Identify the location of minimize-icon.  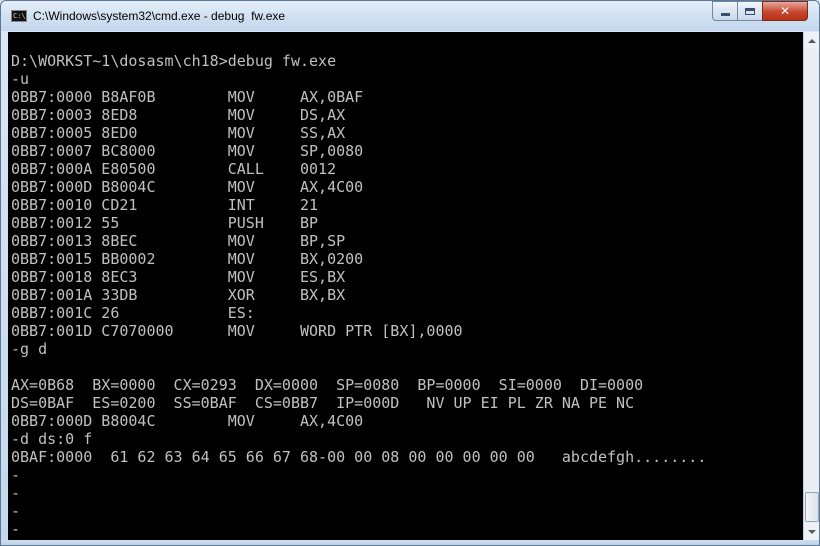
(725, 14).